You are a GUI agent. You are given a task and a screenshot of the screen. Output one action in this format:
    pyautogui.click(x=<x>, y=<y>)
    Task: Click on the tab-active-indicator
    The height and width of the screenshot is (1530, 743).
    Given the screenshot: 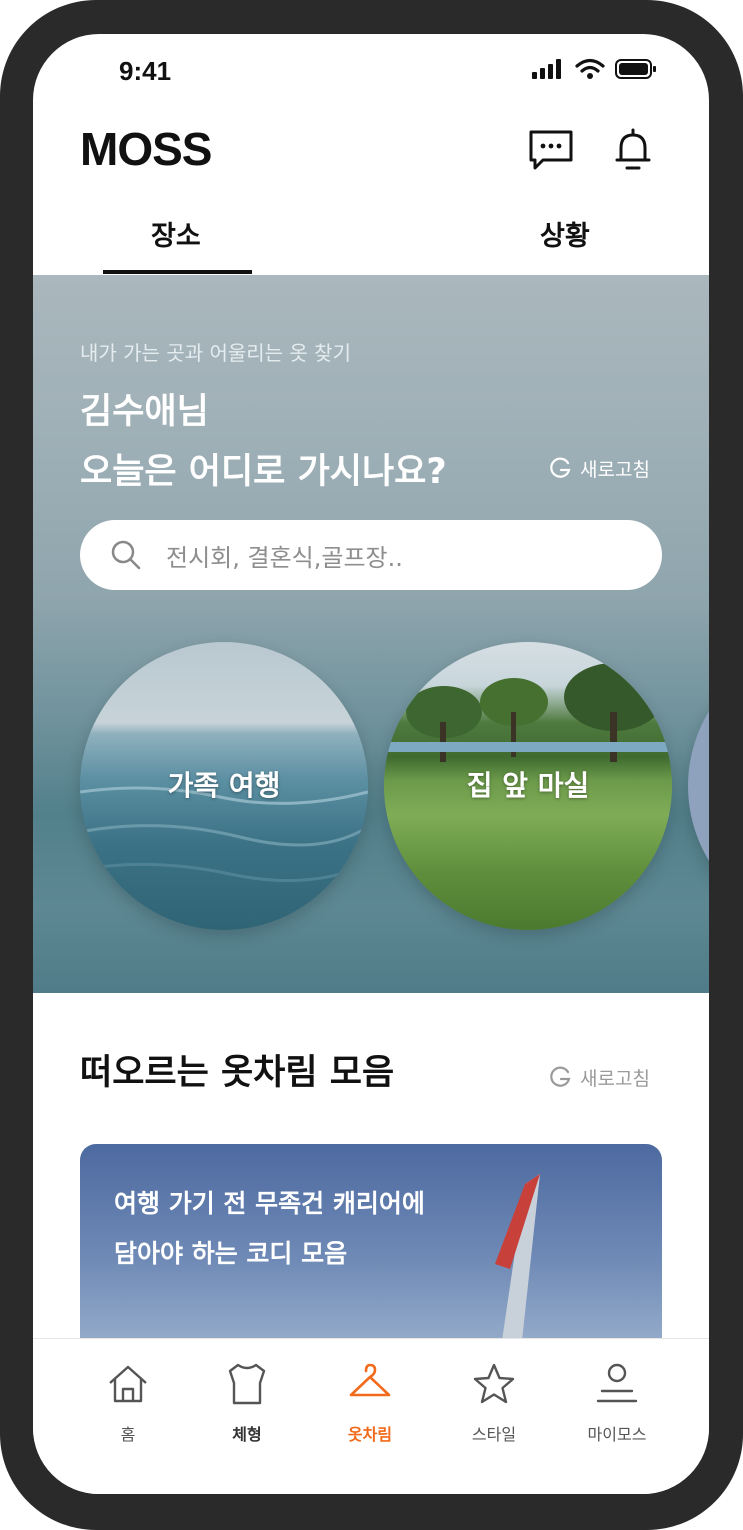 What is the action you would take?
    pyautogui.click(x=177, y=272)
    